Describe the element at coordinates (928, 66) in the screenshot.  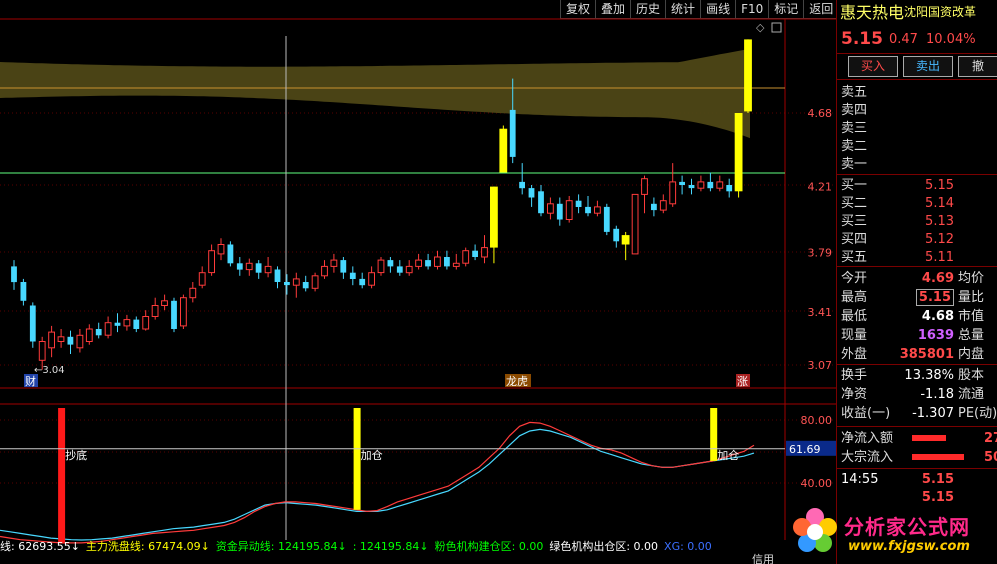
I see `sell-button: 卖出` at that location.